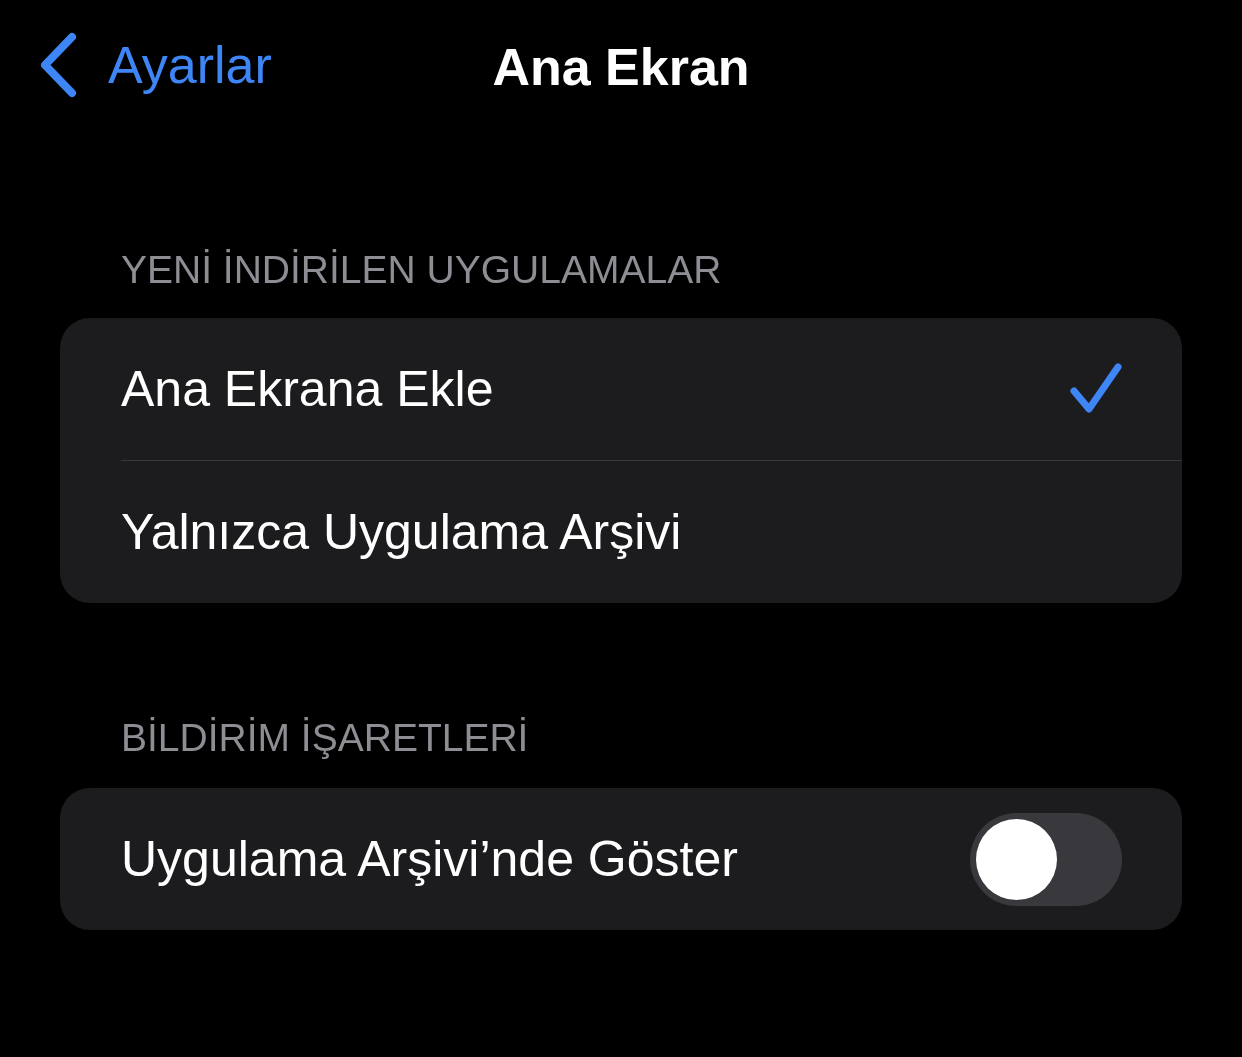 Image resolution: width=1242 pixels, height=1057 pixels. Describe the element at coordinates (401, 532) in the screenshot. I see `row-label: Yalnızca Uygulama Arşivi` at that location.